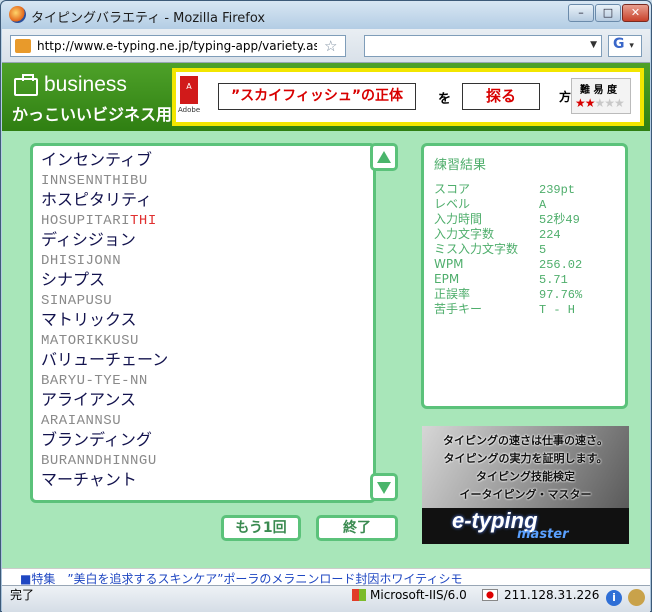 Image resolution: width=652 pixels, height=612 pixels. Describe the element at coordinates (89, 480) in the screenshot. I see `word-kana: マーチャント` at that location.